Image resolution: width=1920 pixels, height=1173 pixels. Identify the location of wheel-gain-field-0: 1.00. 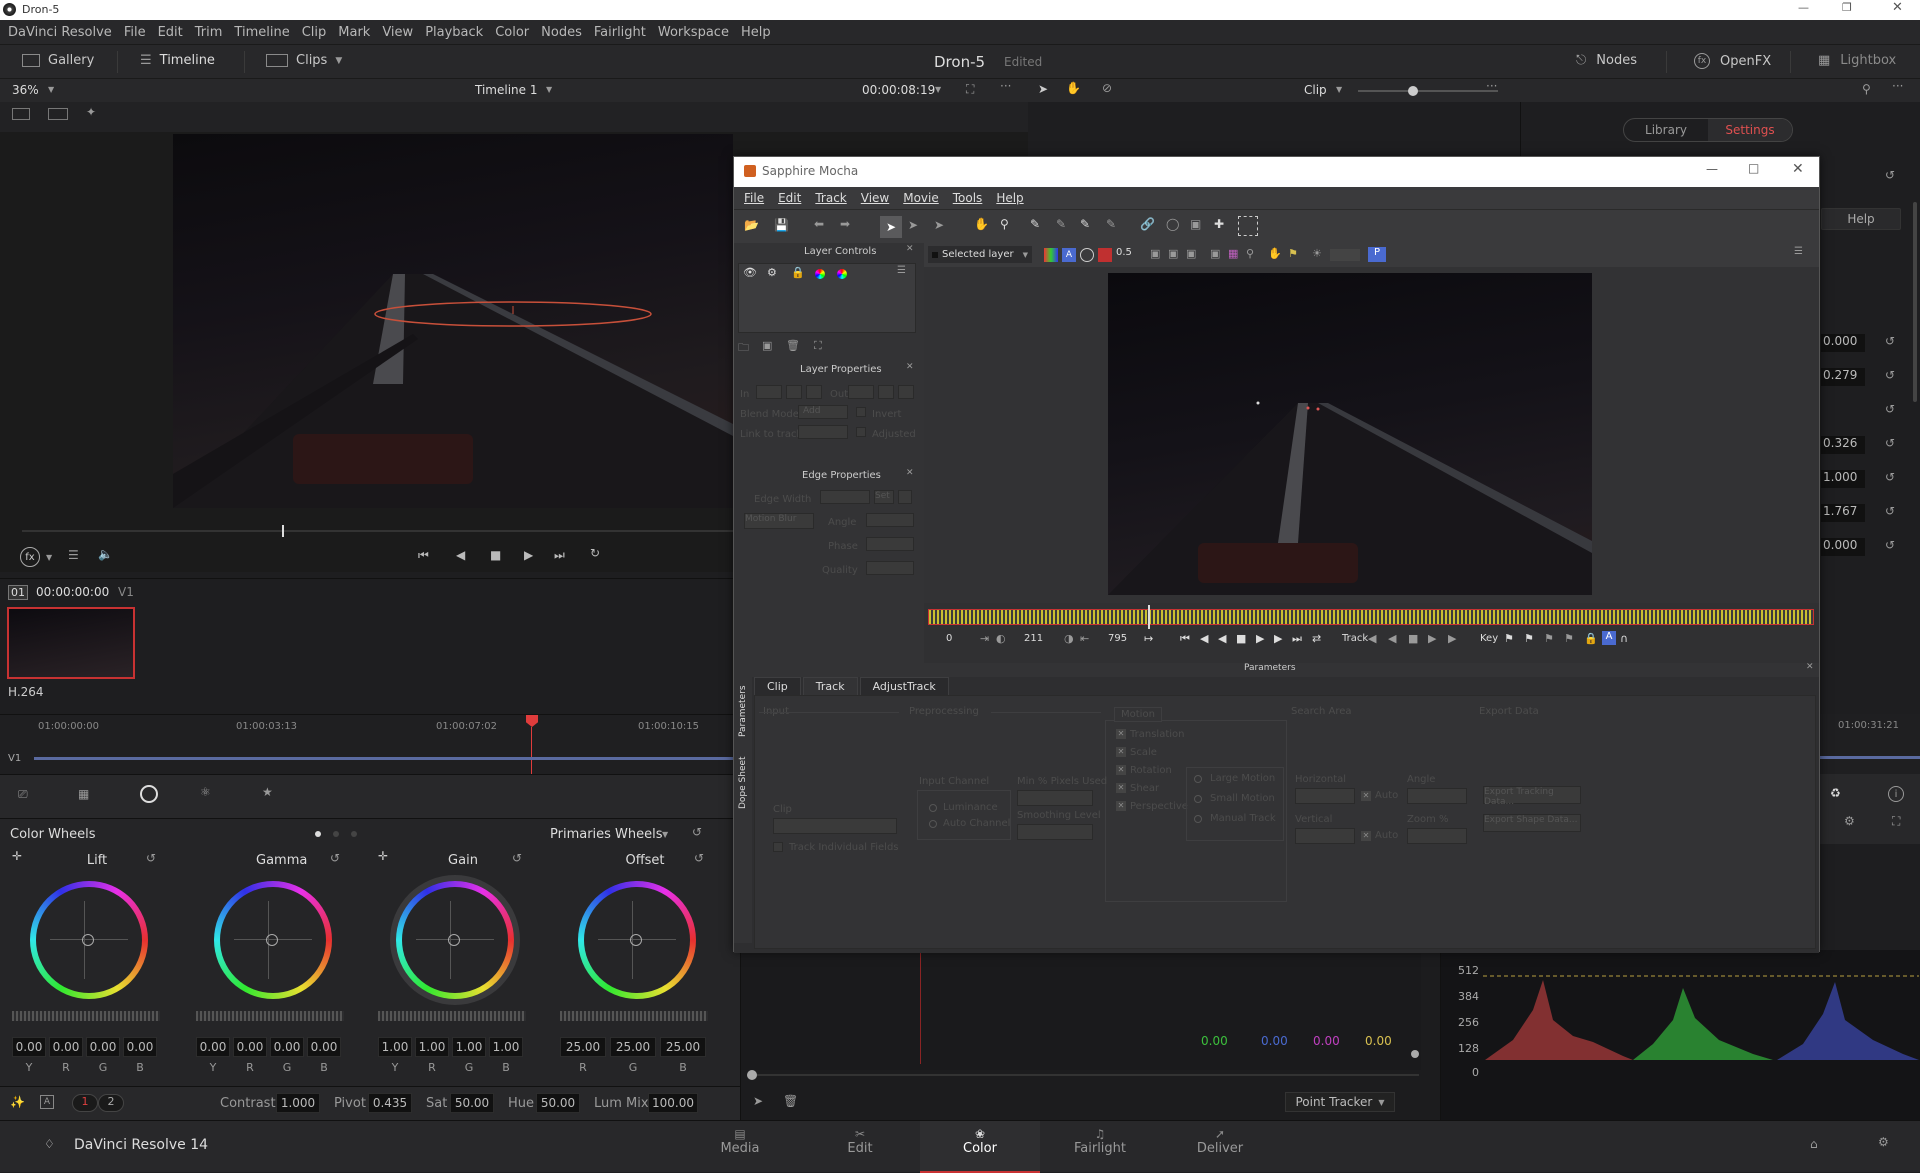
(395, 1047).